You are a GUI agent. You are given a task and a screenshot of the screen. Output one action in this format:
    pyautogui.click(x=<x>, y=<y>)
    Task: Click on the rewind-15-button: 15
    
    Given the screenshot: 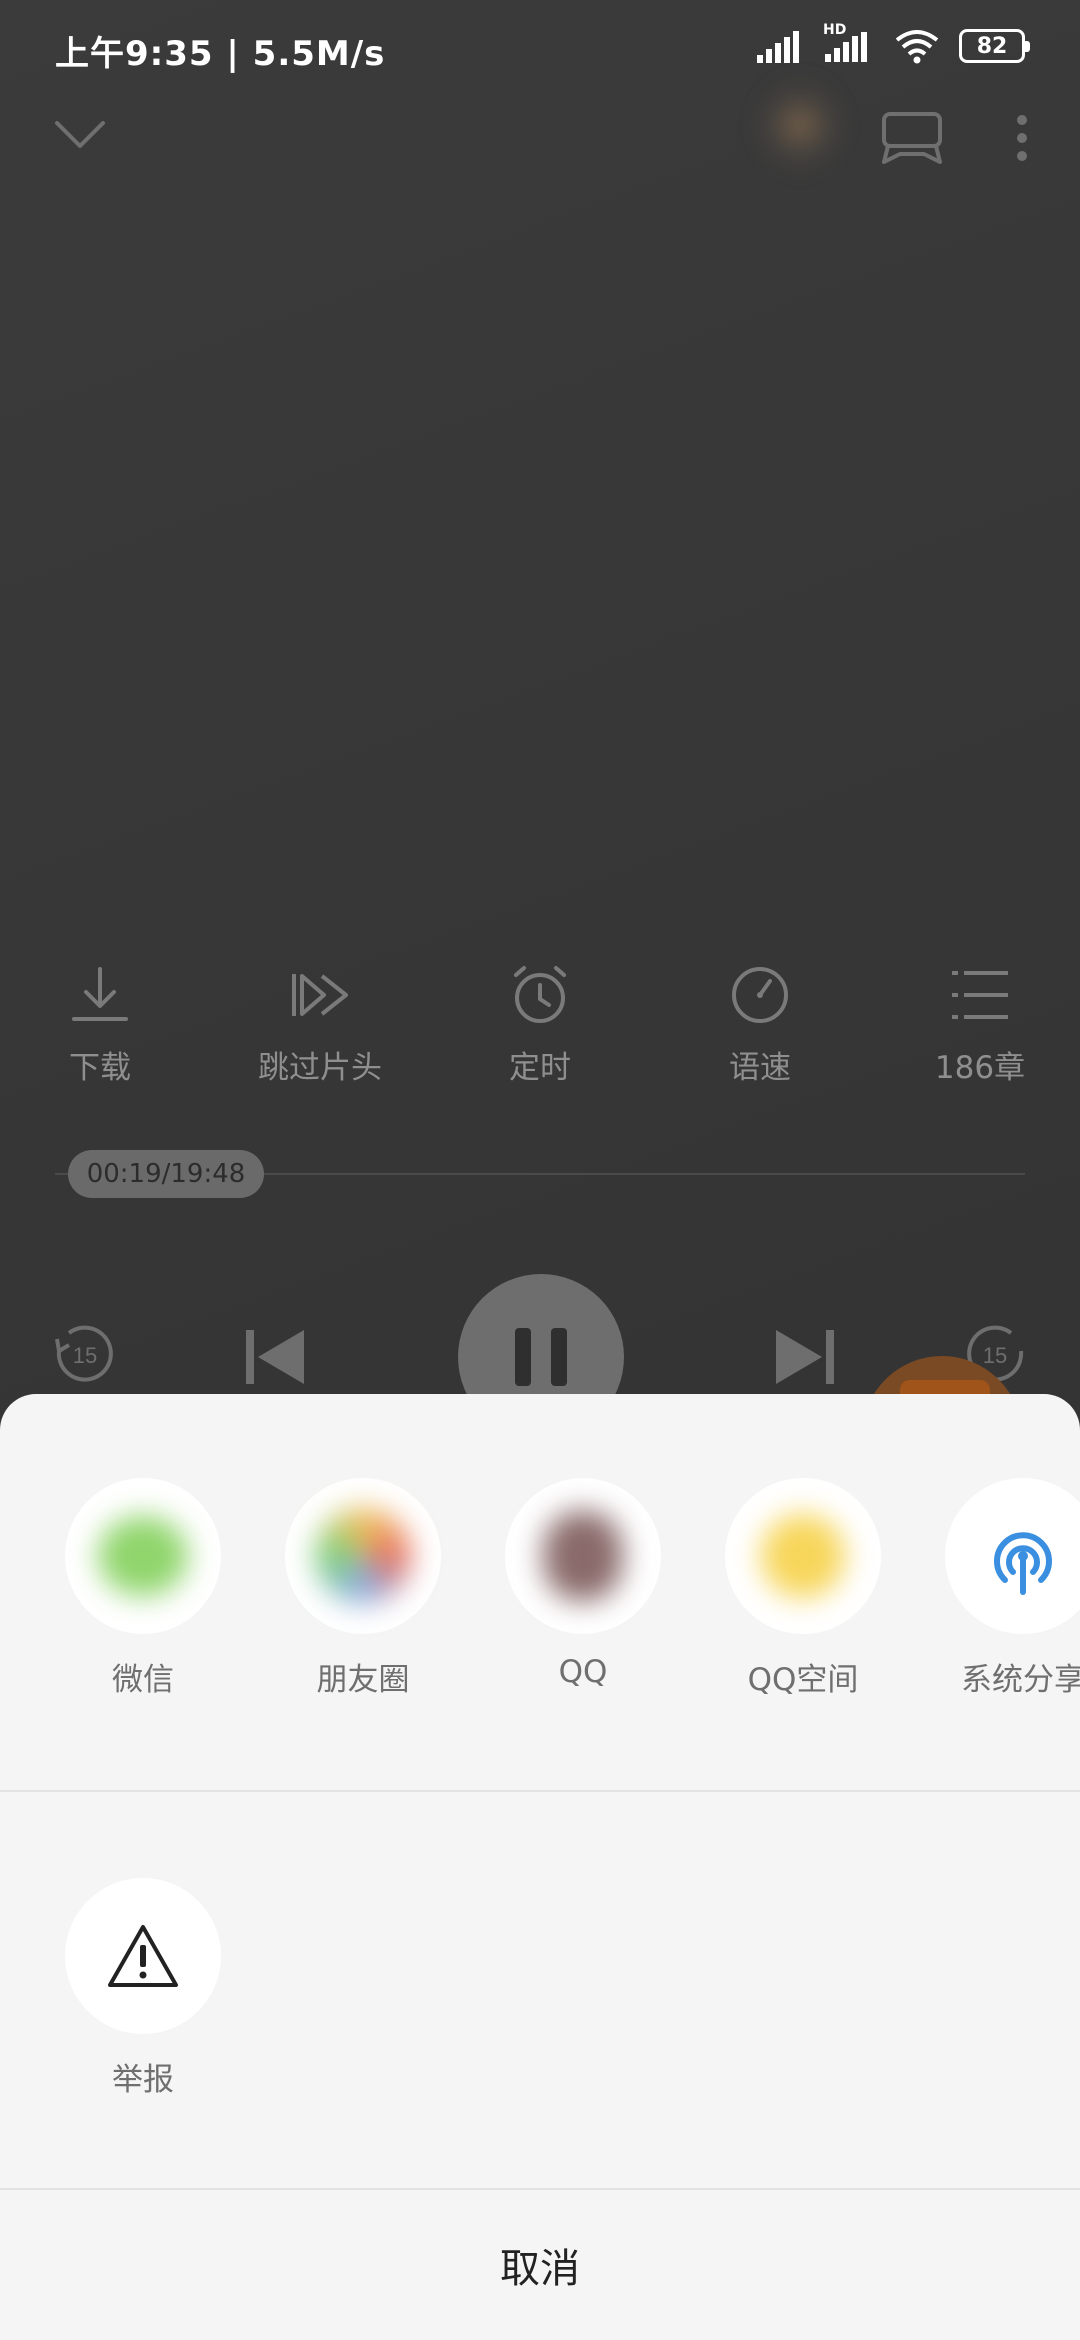 What is the action you would take?
    pyautogui.click(x=83, y=1353)
    